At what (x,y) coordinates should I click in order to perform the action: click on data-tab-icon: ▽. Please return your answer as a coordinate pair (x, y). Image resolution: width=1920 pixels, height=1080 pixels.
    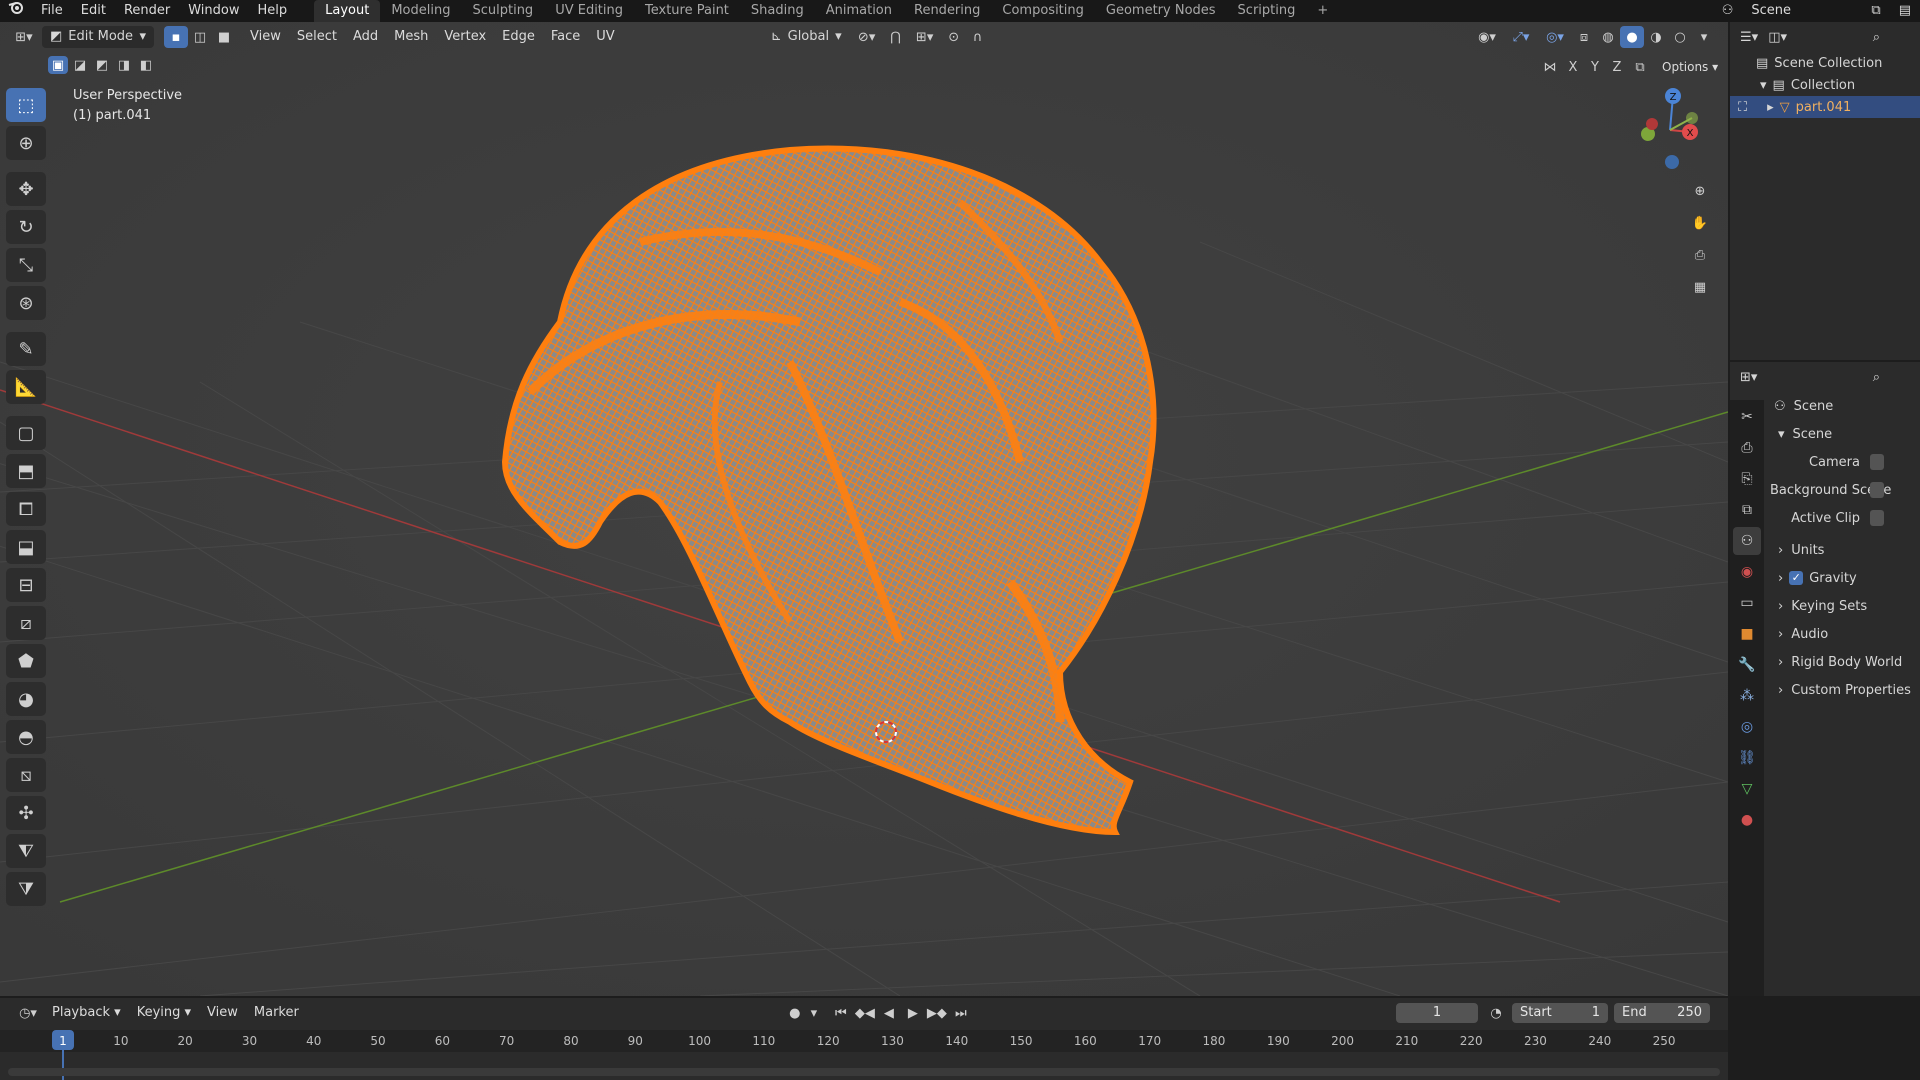
    Looking at the image, I should click on (1747, 789).